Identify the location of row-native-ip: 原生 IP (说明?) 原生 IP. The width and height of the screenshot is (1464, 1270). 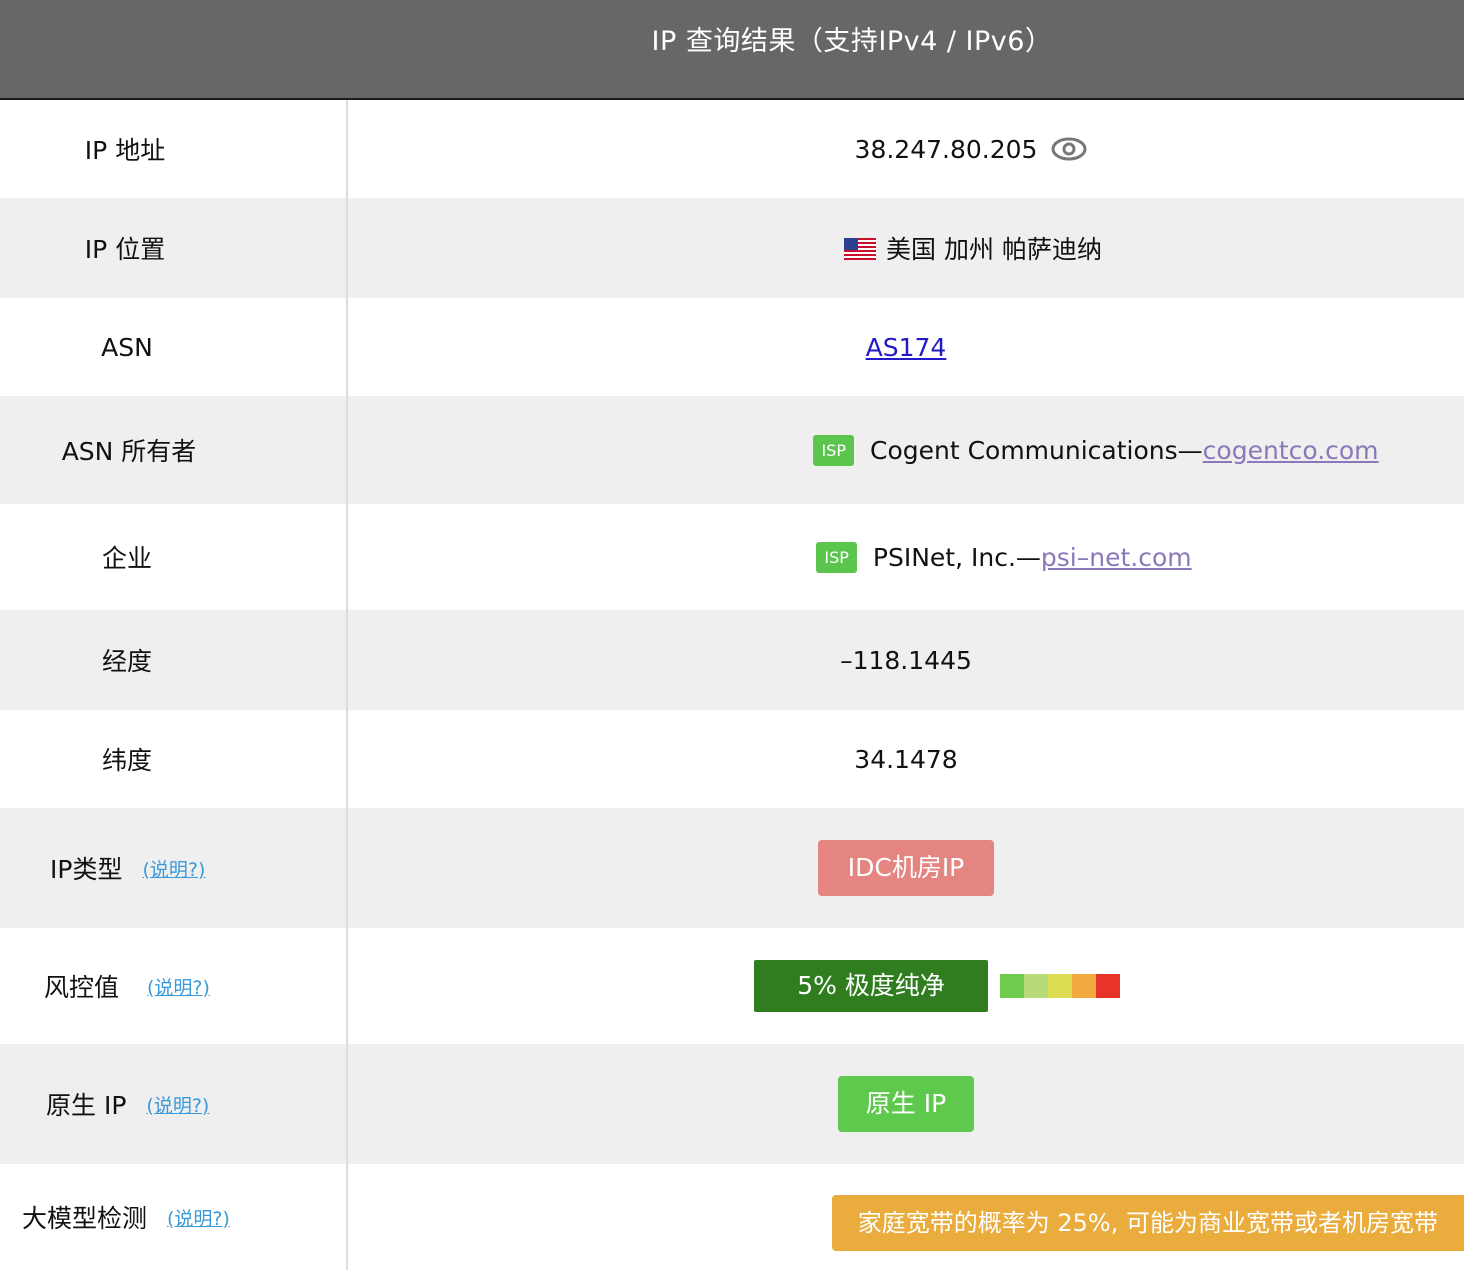
(732, 1104).